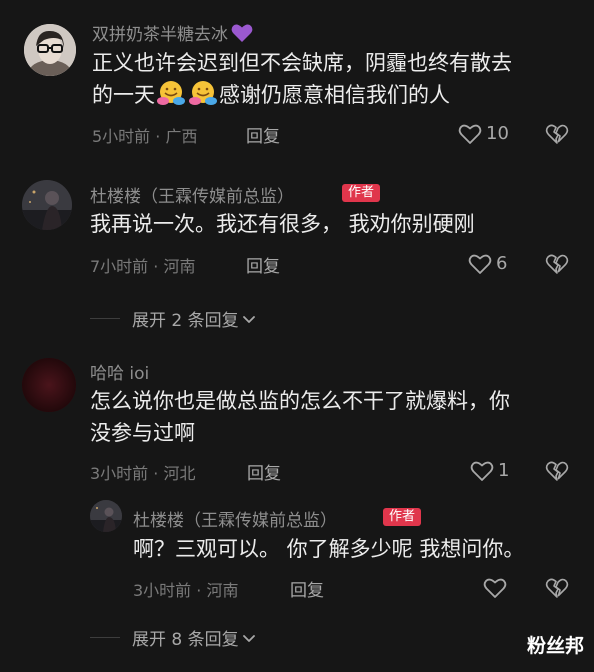 Image resolution: width=594 pixels, height=672 pixels. What do you see at coordinates (300, 417) in the screenshot?
I see `comment-text: 怎么说你也是做总监的怎么不干了就爆料，你 没参与过啊` at bounding box center [300, 417].